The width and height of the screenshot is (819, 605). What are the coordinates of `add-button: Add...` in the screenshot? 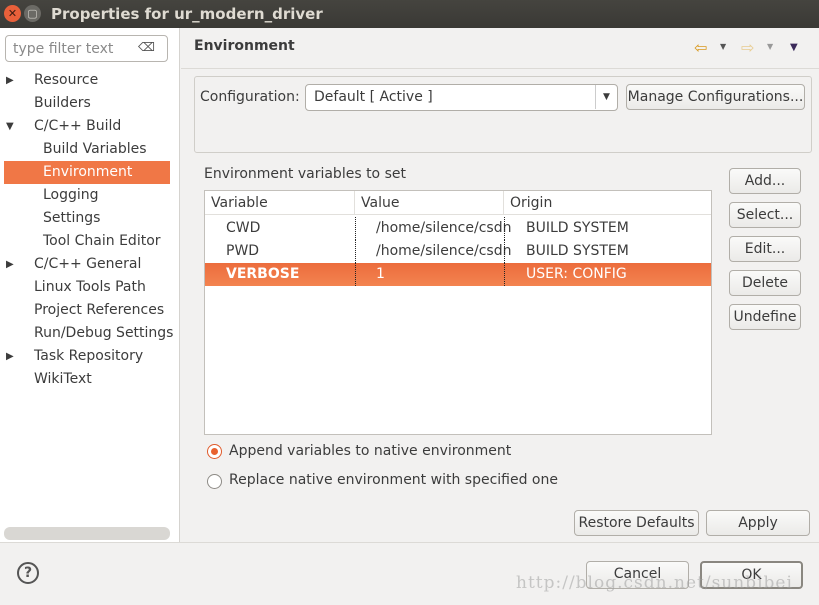 It's located at (765, 181).